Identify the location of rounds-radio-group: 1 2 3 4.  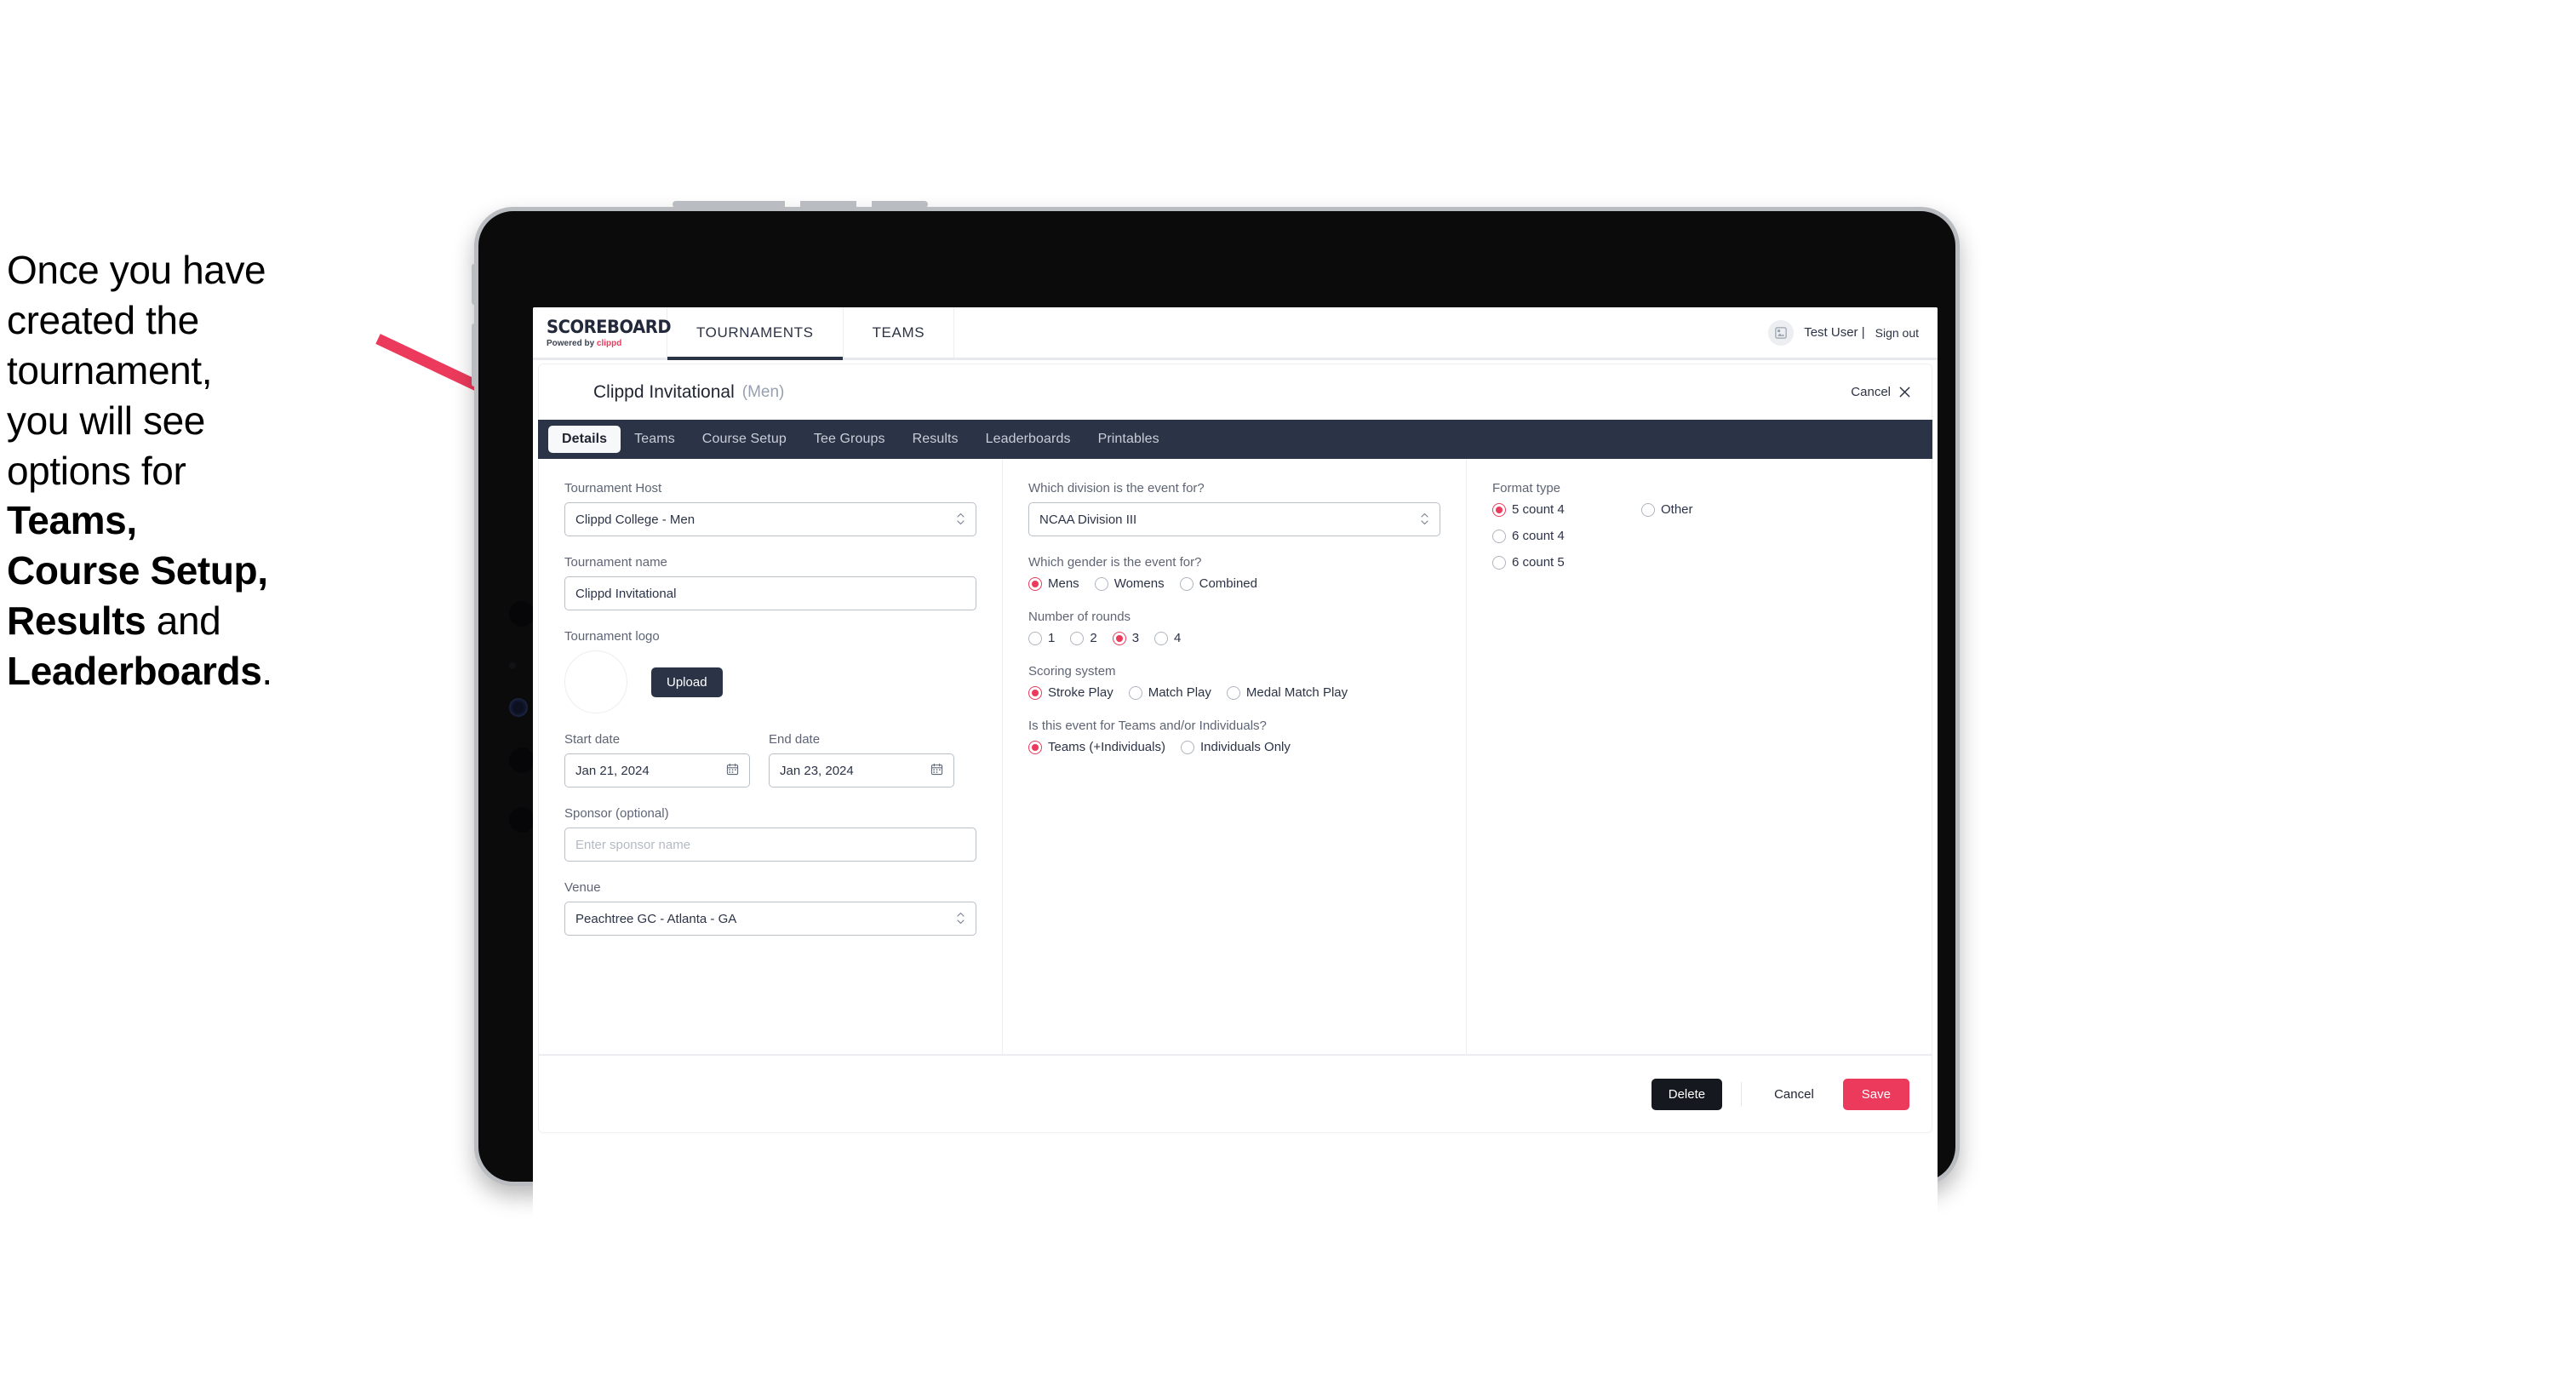
(1234, 638).